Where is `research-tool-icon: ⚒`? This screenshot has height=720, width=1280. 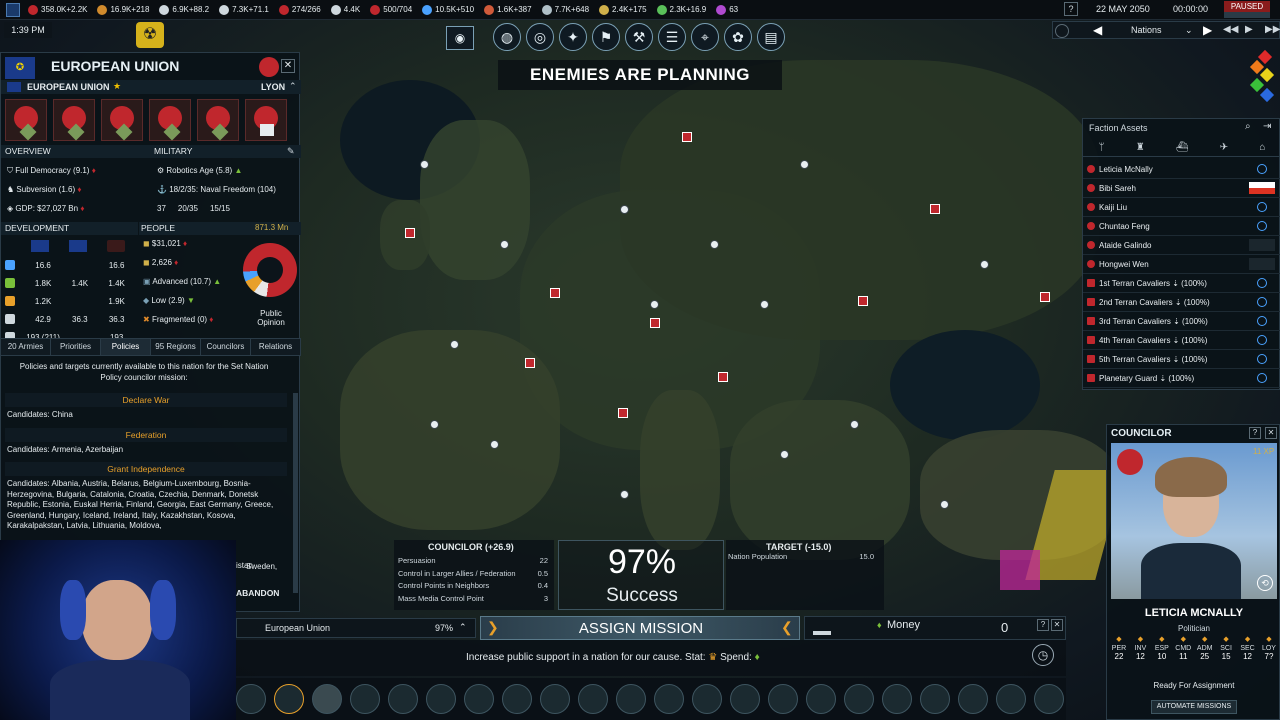
research-tool-icon: ⚒ is located at coordinates (639, 37).